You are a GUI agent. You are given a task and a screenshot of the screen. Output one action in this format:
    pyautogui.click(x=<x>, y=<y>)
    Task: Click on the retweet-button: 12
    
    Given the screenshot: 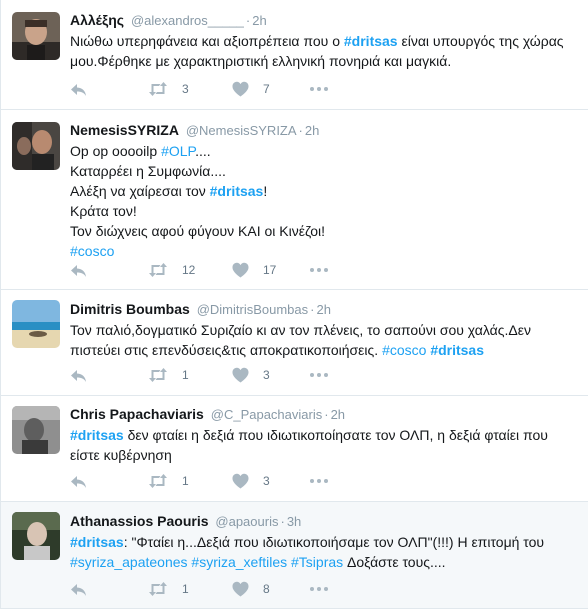 What is the action you would take?
    pyautogui.click(x=171, y=270)
    